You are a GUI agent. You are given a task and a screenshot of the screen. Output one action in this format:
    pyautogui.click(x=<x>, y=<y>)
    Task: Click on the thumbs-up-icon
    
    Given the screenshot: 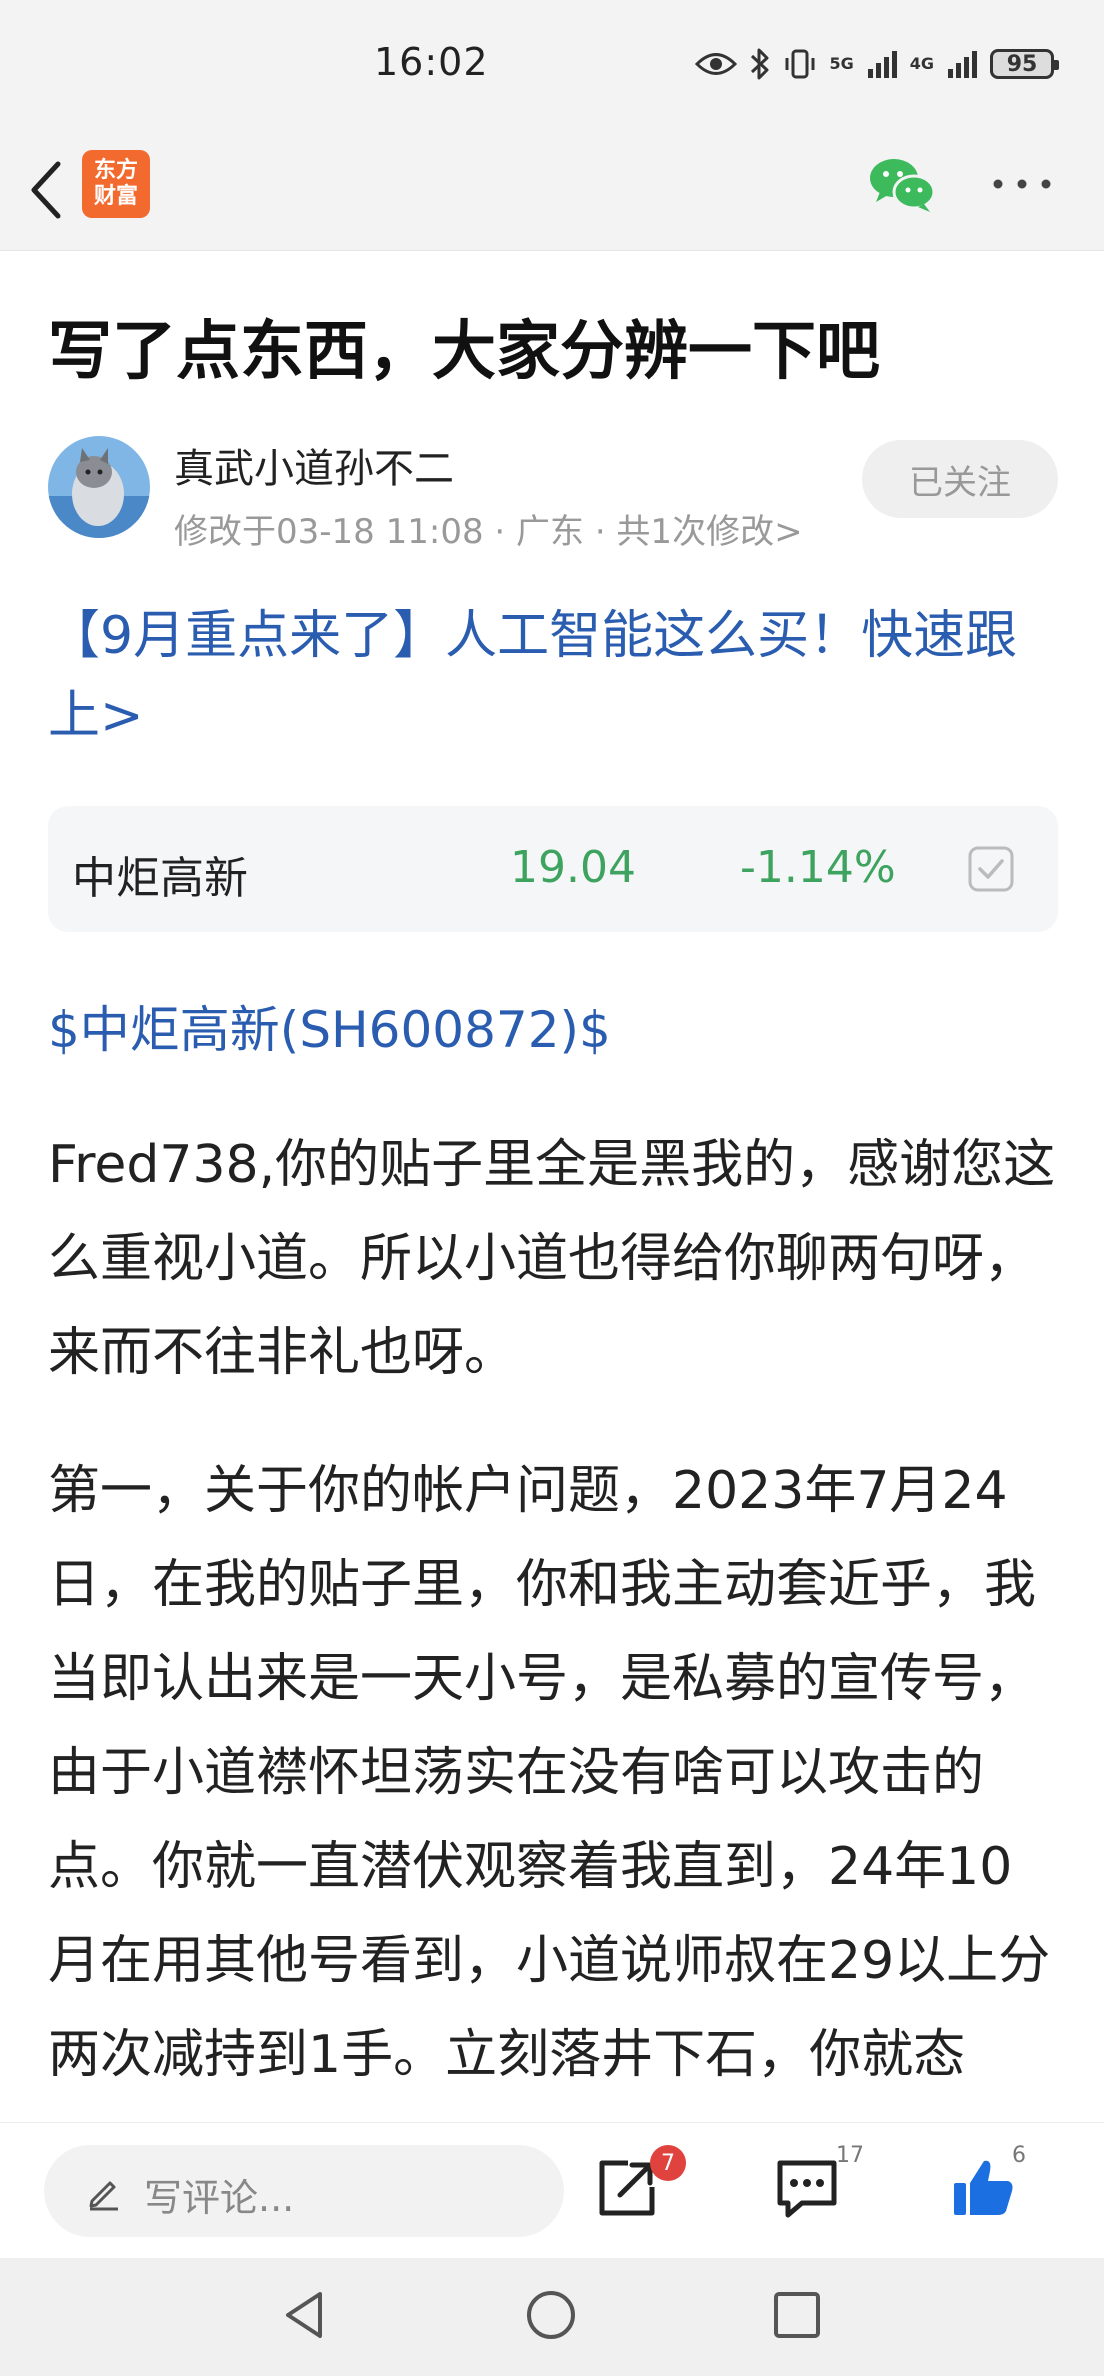 What is the action you would take?
    pyautogui.click(x=983, y=2188)
    